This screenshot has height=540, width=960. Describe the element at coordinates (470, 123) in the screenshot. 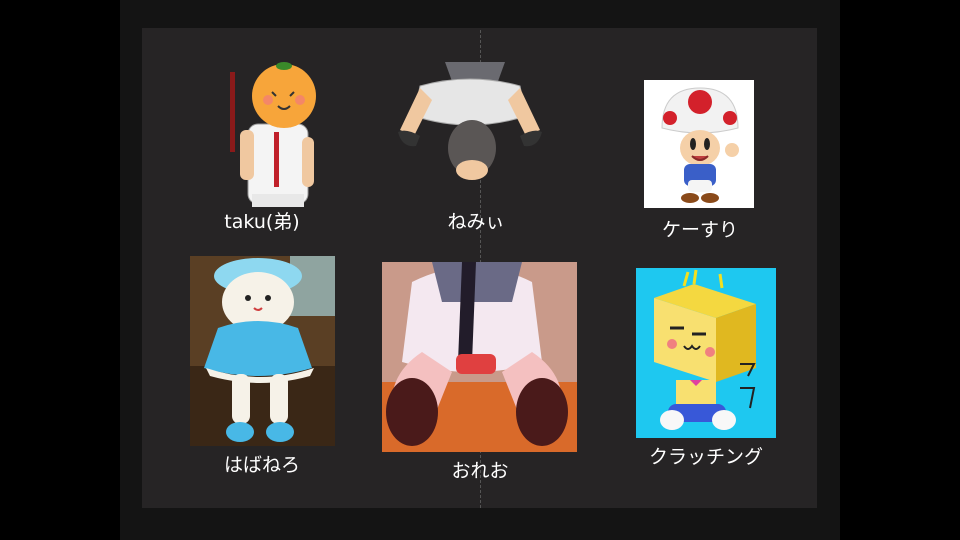

I see `bowing-person-icon` at that location.